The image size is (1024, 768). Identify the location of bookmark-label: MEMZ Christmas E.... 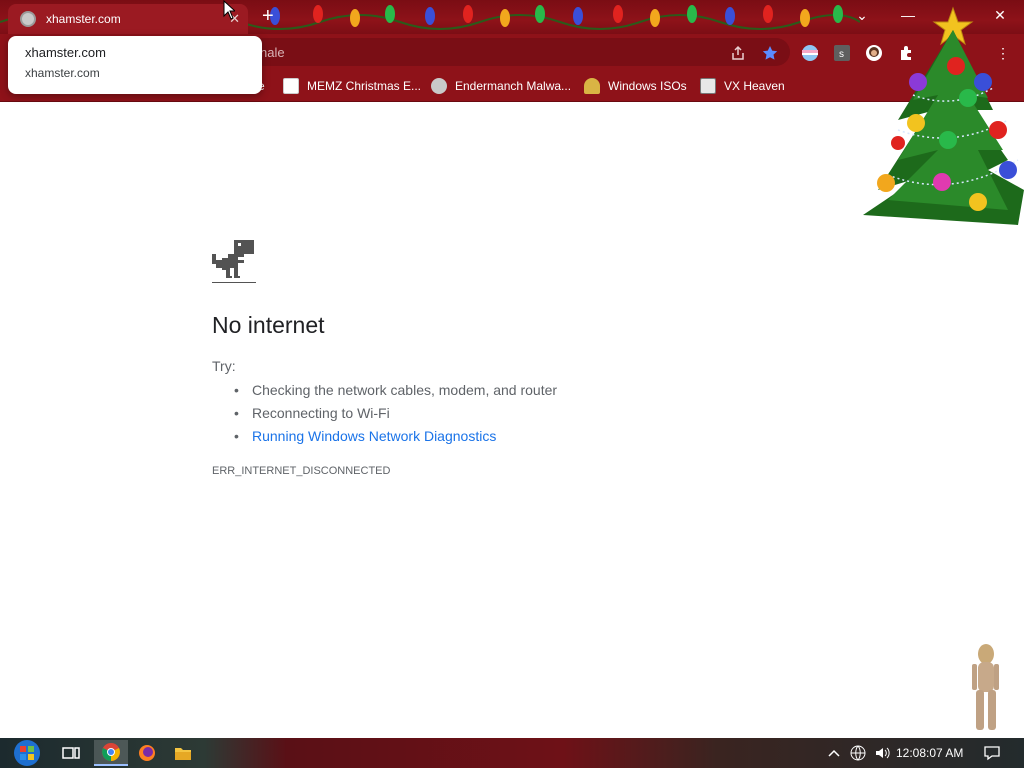
(364, 86).